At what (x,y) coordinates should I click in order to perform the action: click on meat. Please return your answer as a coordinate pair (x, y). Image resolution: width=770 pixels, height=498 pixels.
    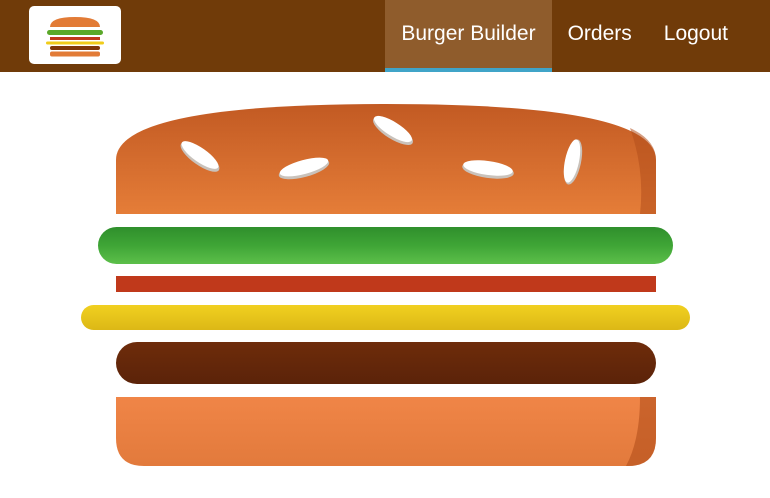
    Looking at the image, I should click on (386, 363).